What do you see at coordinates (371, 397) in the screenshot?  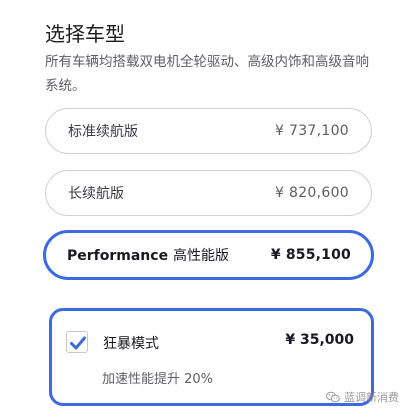 I see `watermark-text: 蓝调新消费` at bounding box center [371, 397].